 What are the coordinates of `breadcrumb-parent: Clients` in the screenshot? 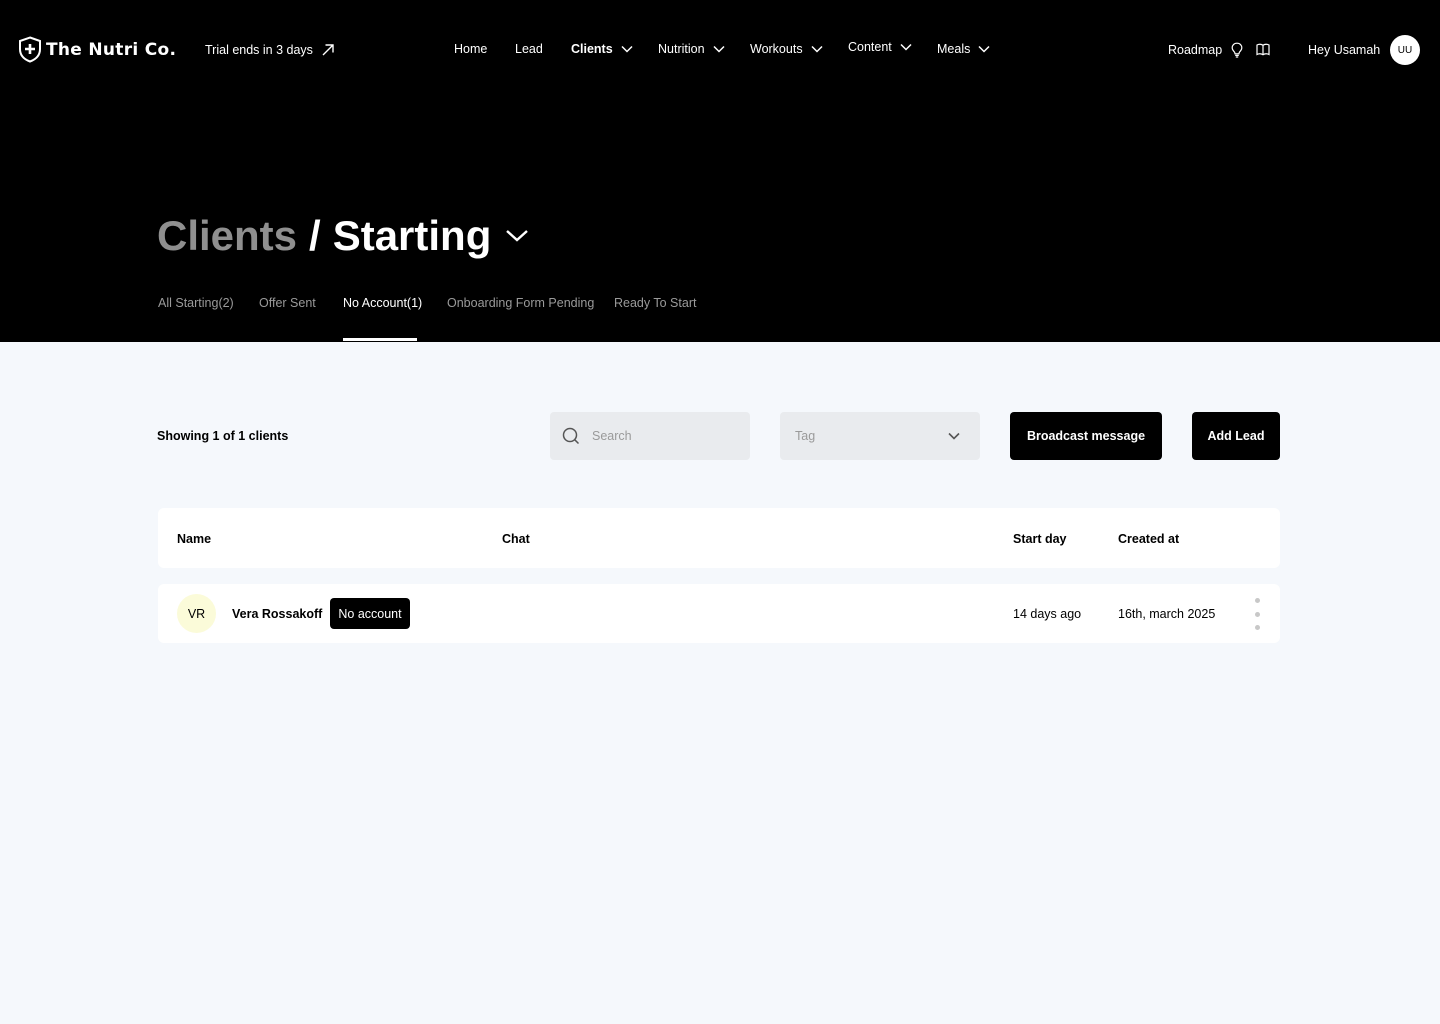 It's located at (227, 236).